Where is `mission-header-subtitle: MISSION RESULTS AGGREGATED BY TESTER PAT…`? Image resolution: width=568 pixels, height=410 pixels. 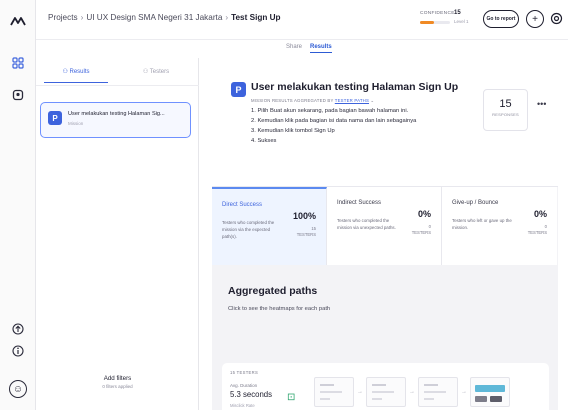
mission-header-subtitle: MISSION RESULTS AGGREGATED BY TESTER PAT… is located at coordinates (312, 101).